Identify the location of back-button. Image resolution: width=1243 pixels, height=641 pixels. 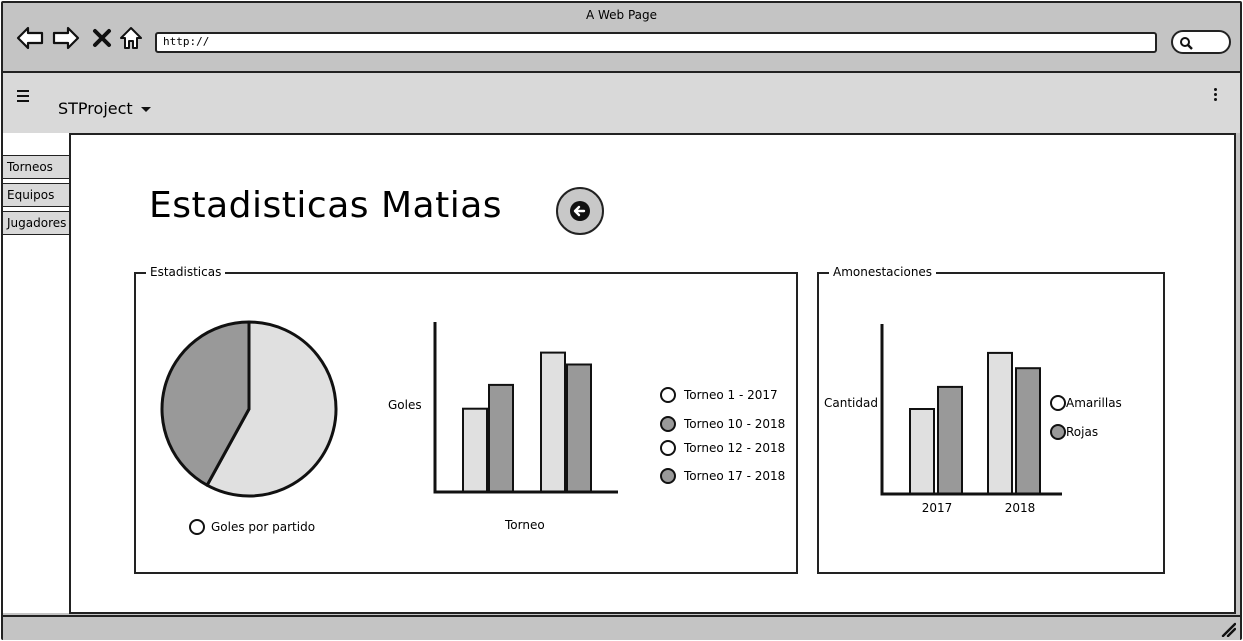
(580, 211).